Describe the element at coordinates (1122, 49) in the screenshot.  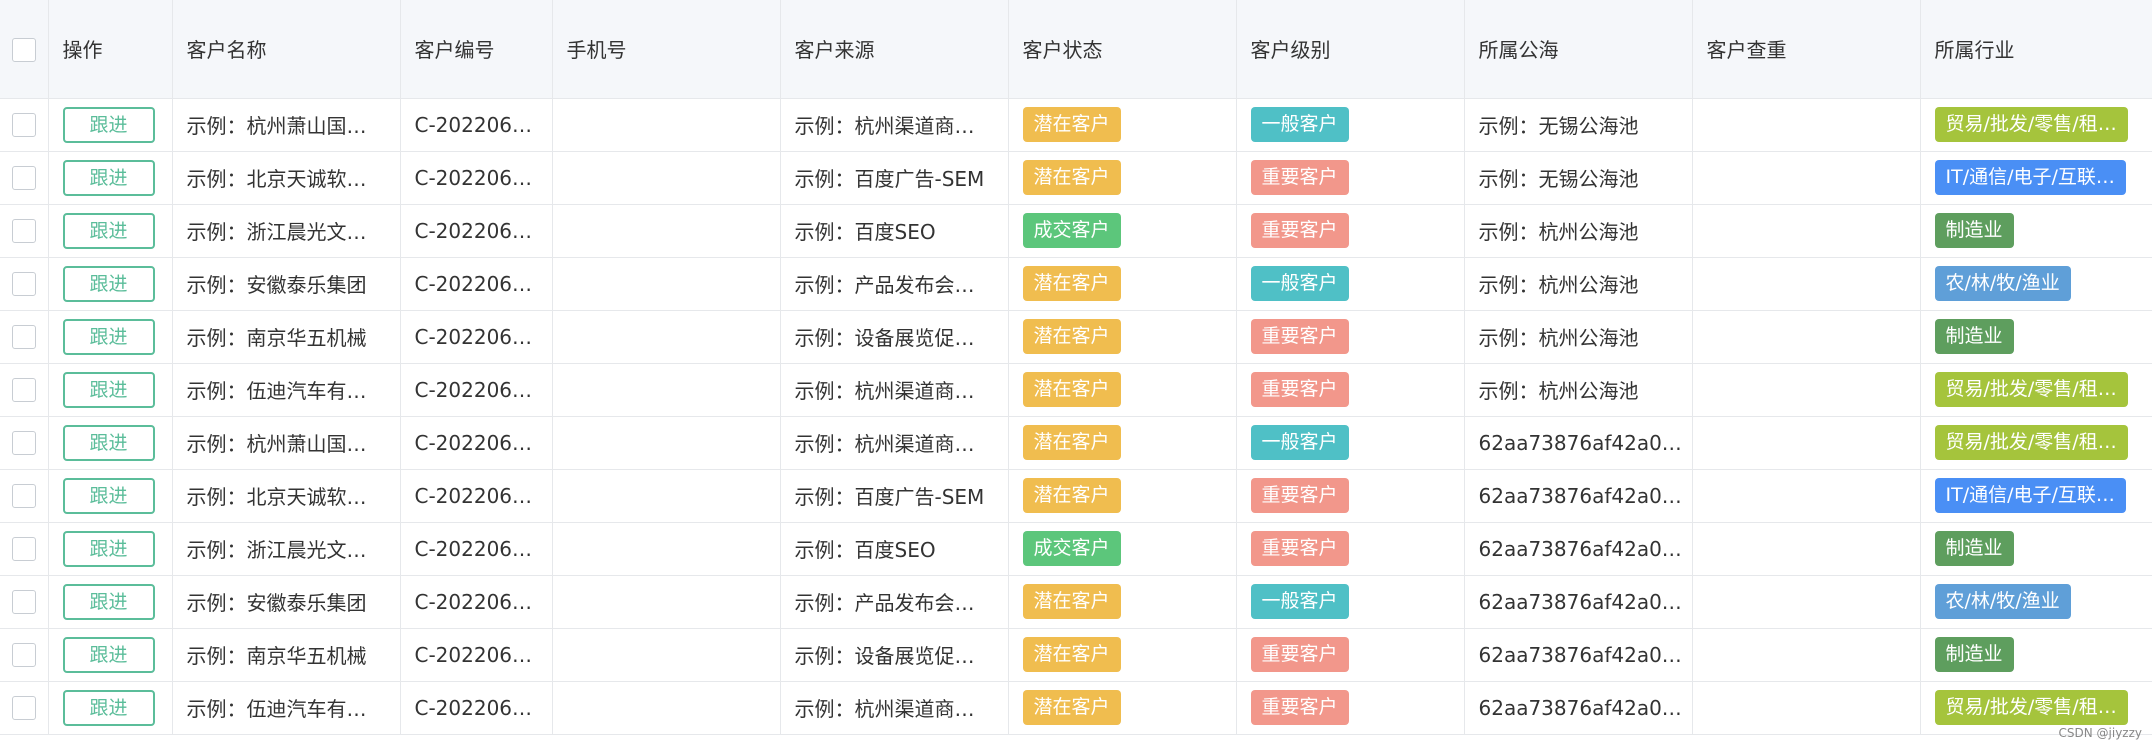
I see `header-customer-status: 客户状态` at that location.